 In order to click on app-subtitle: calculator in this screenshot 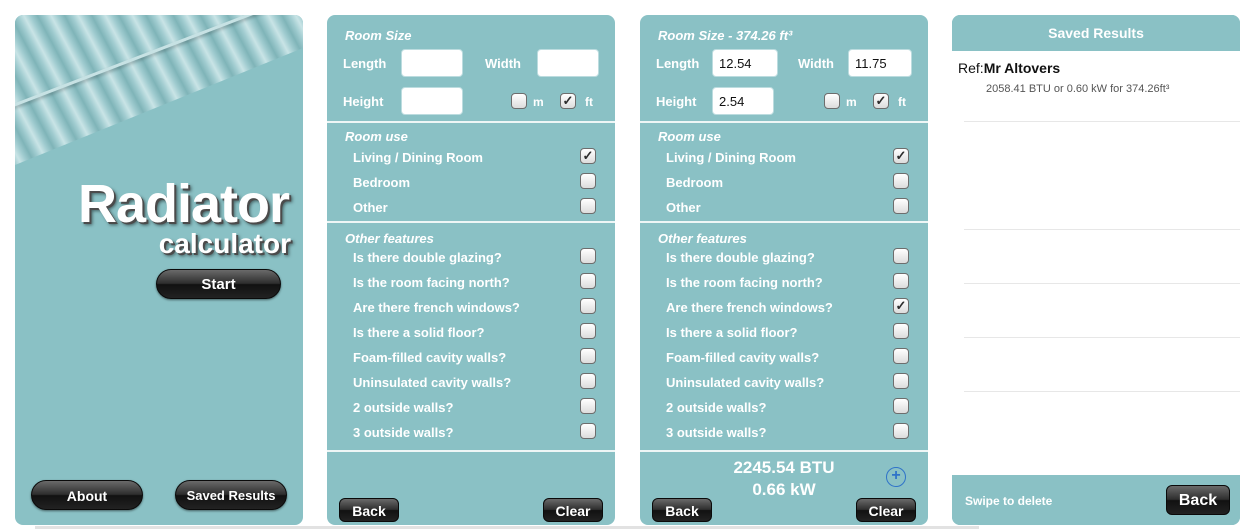, I will do `click(224, 243)`.